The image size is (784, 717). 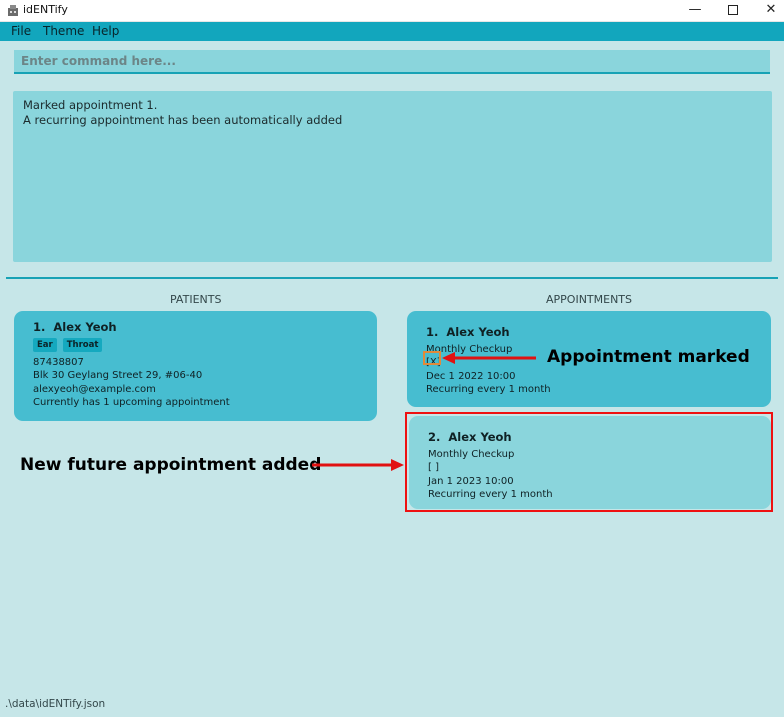 I want to click on arrow-left-icon, so click(x=489, y=358).